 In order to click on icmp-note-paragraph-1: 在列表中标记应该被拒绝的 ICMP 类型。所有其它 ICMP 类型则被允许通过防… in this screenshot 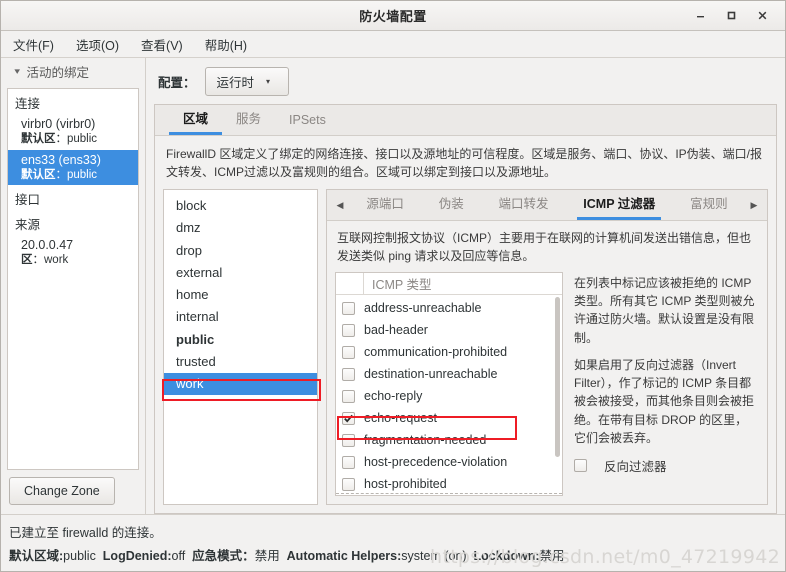, I will do `click(664, 310)`.